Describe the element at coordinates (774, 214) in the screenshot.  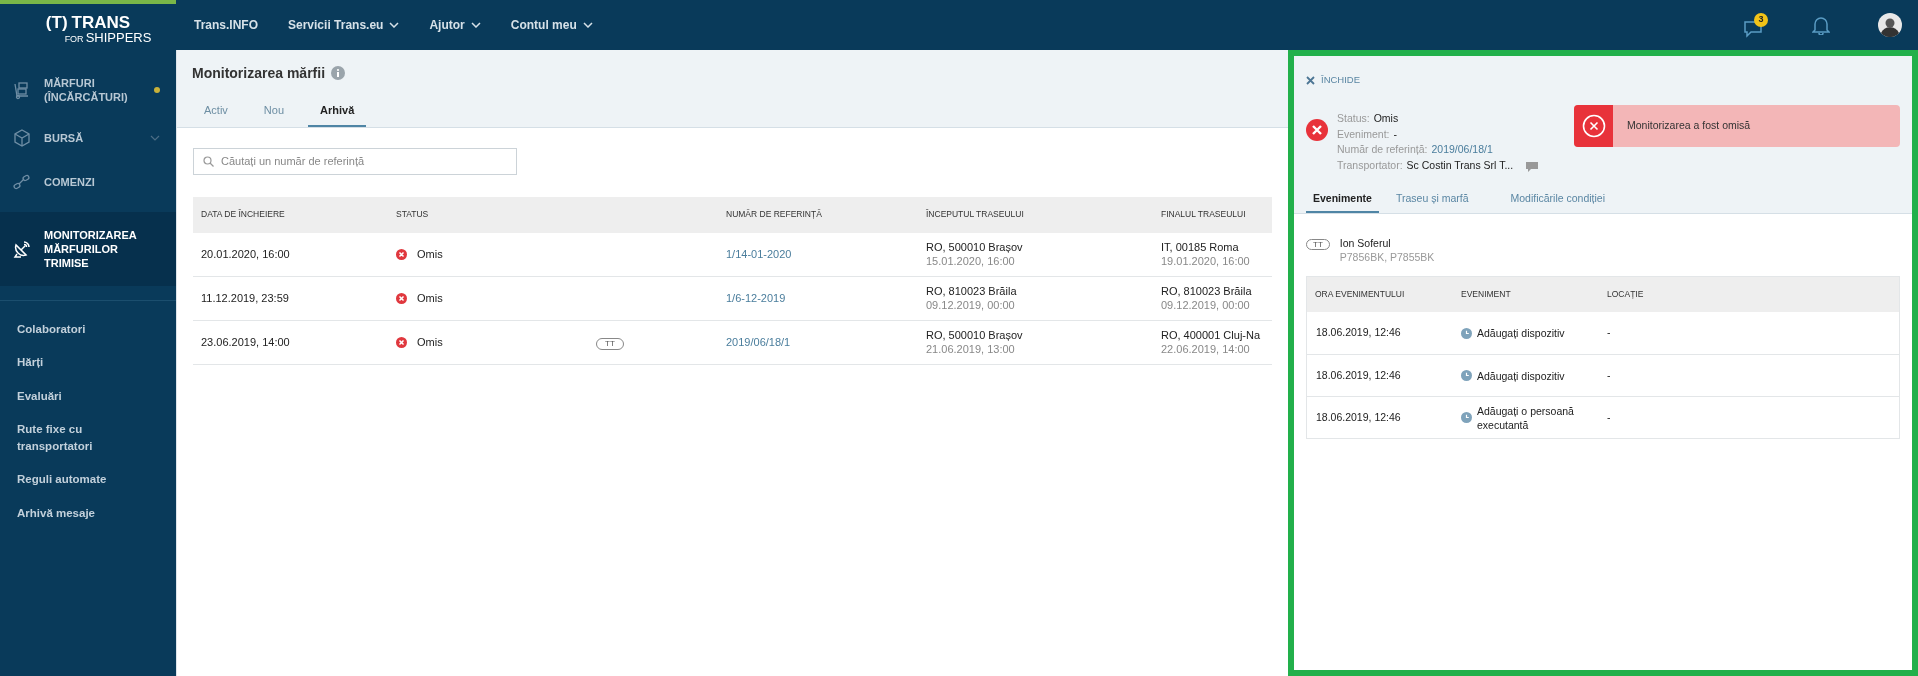
I see `column-header: NUMĂR DE REFERINȚĂ` at that location.